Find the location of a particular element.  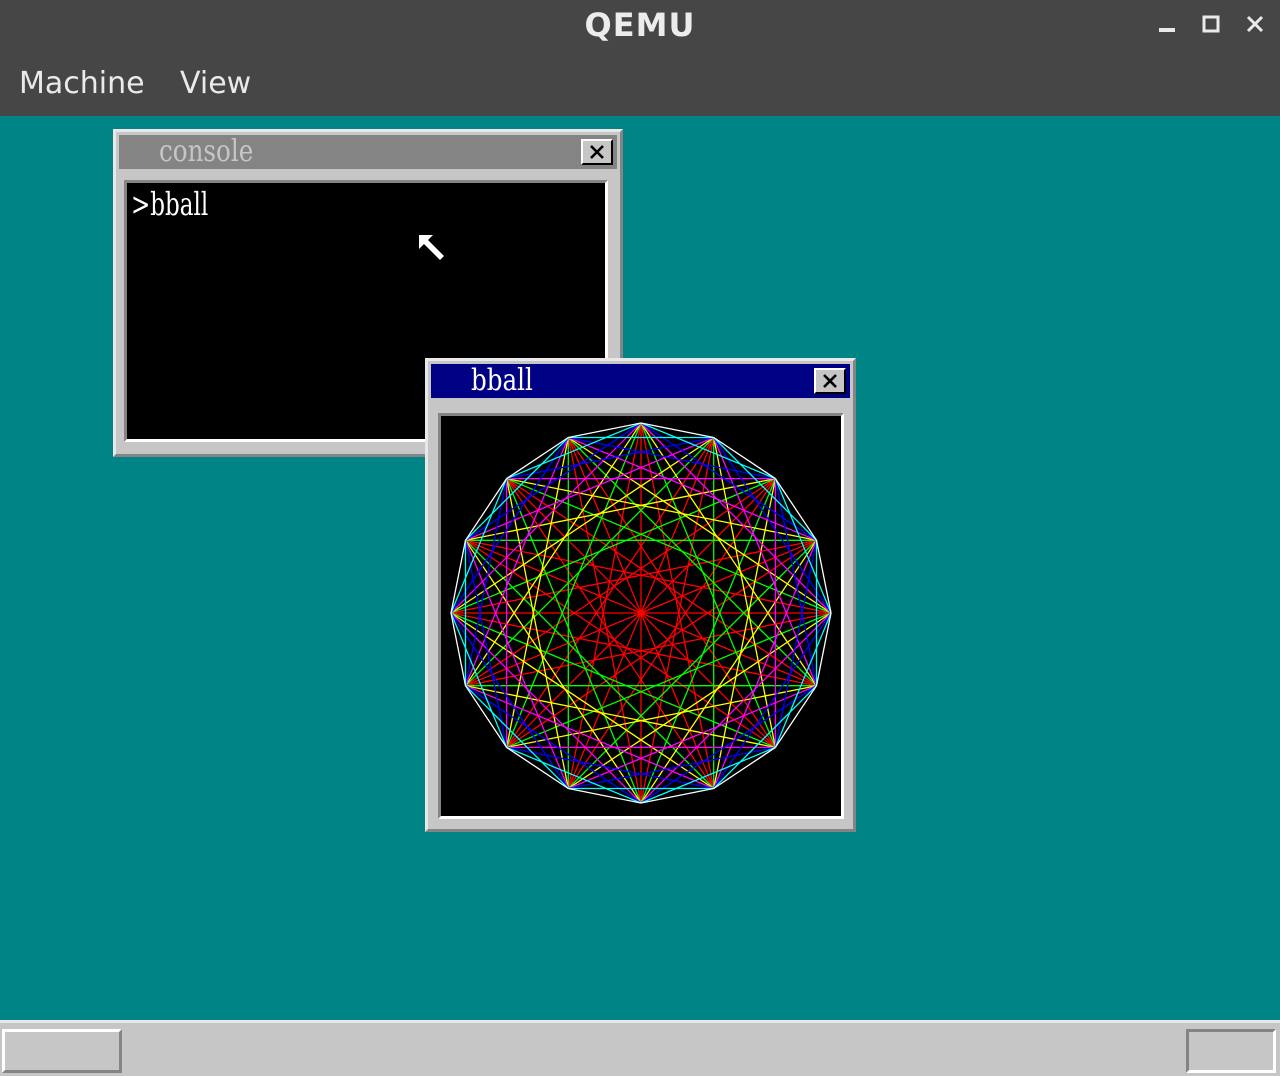

console-title-bar: console is located at coordinates (368, 152).